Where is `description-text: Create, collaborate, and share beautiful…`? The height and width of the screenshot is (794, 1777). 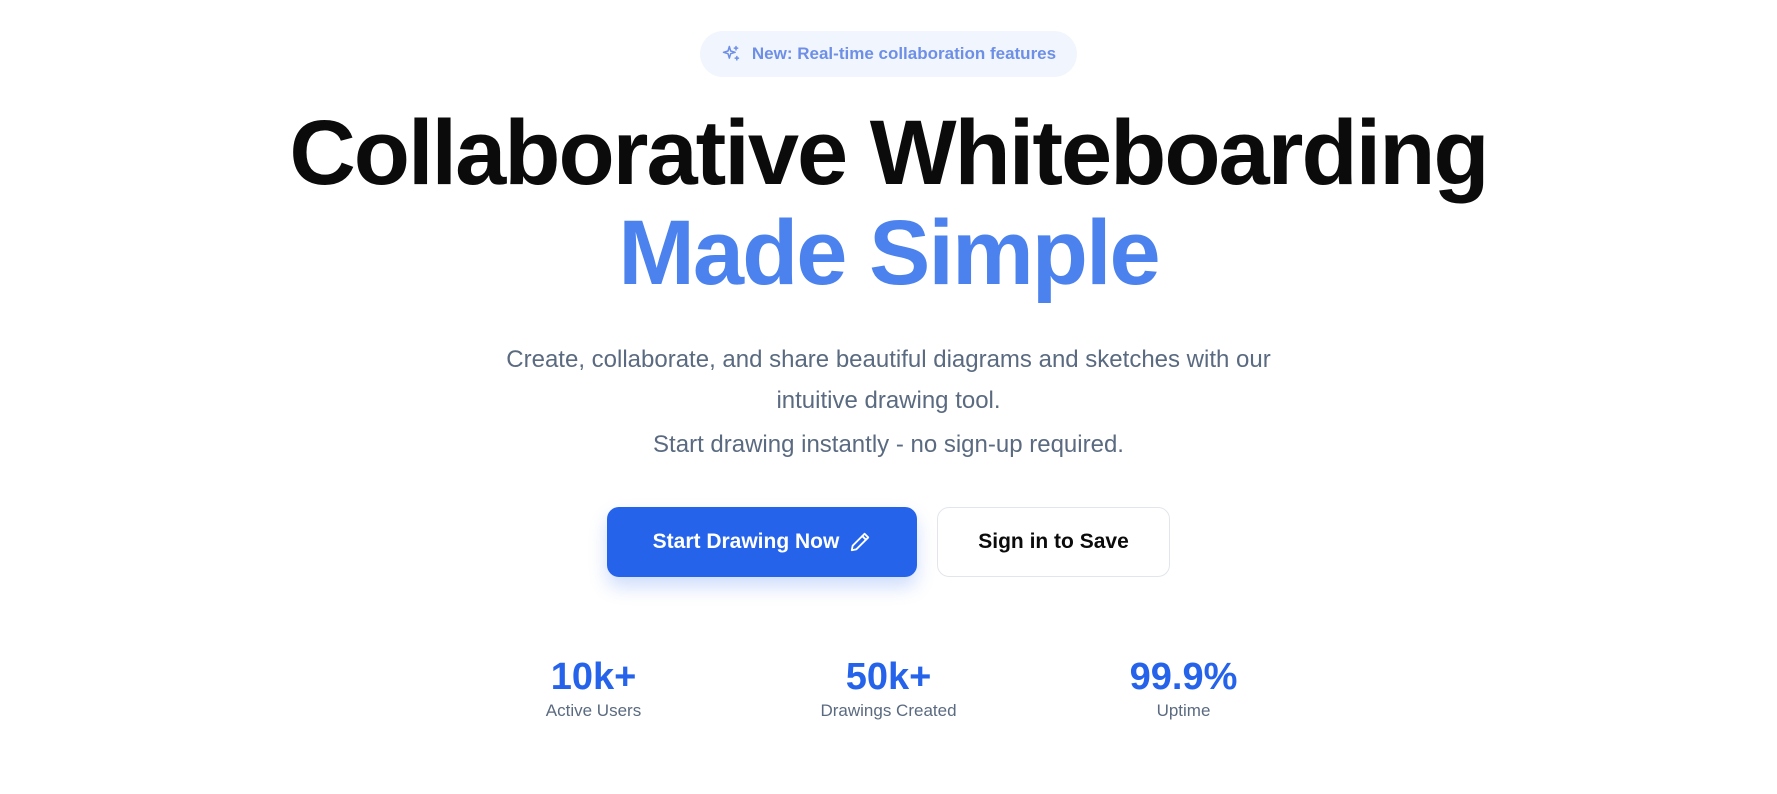 description-text: Create, collaborate, and share beautiful… is located at coordinates (888, 380).